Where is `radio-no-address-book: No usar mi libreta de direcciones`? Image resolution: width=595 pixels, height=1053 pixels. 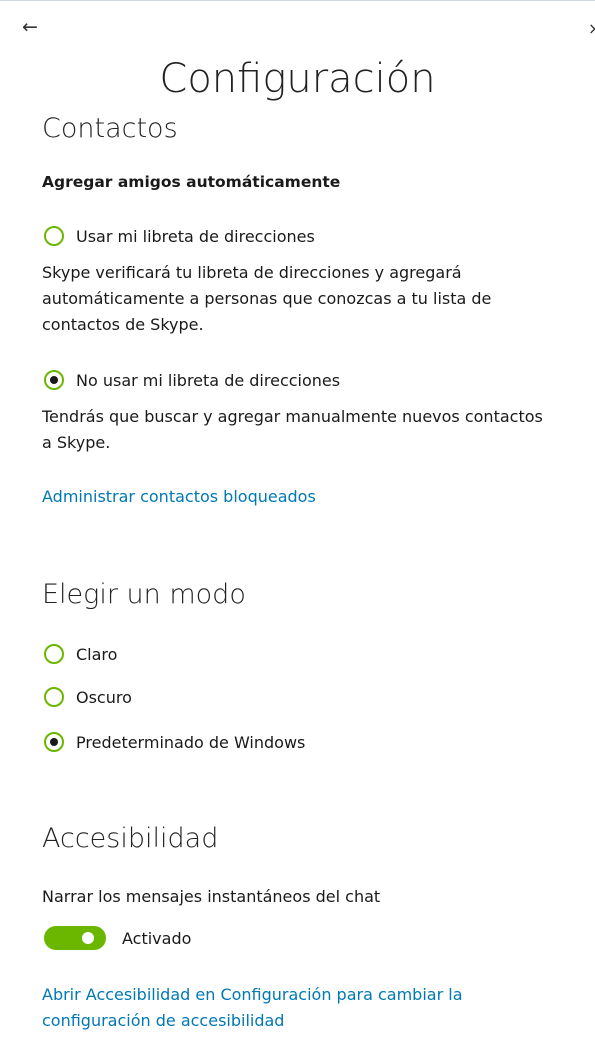 radio-no-address-book: No usar mi libreta de direcciones is located at coordinates (192, 380).